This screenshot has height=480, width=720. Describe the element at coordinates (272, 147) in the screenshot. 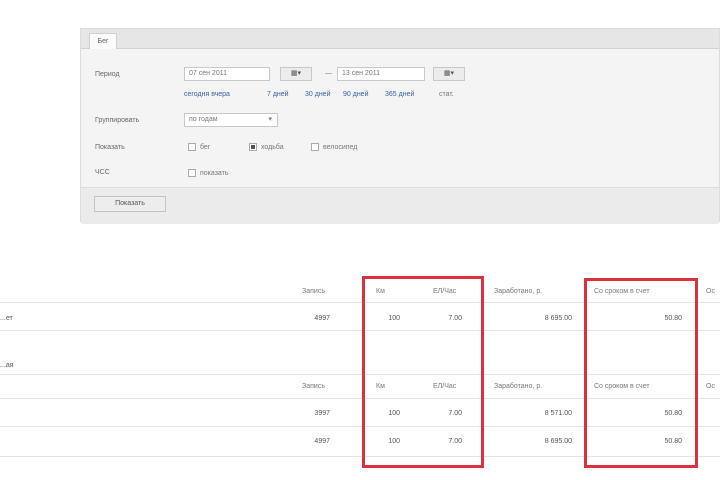

I see `checkbox-label: ходьба` at that location.